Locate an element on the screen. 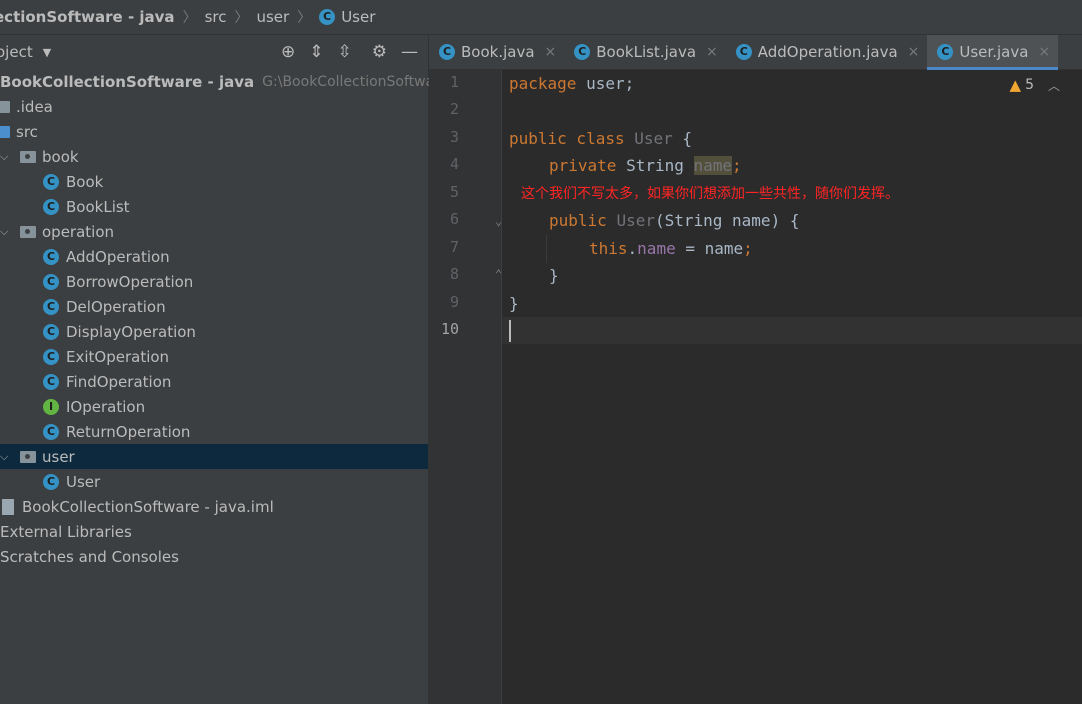 The height and width of the screenshot is (704, 1082). tree-root-label: BookCollectionSoftware - java is located at coordinates (127, 81).